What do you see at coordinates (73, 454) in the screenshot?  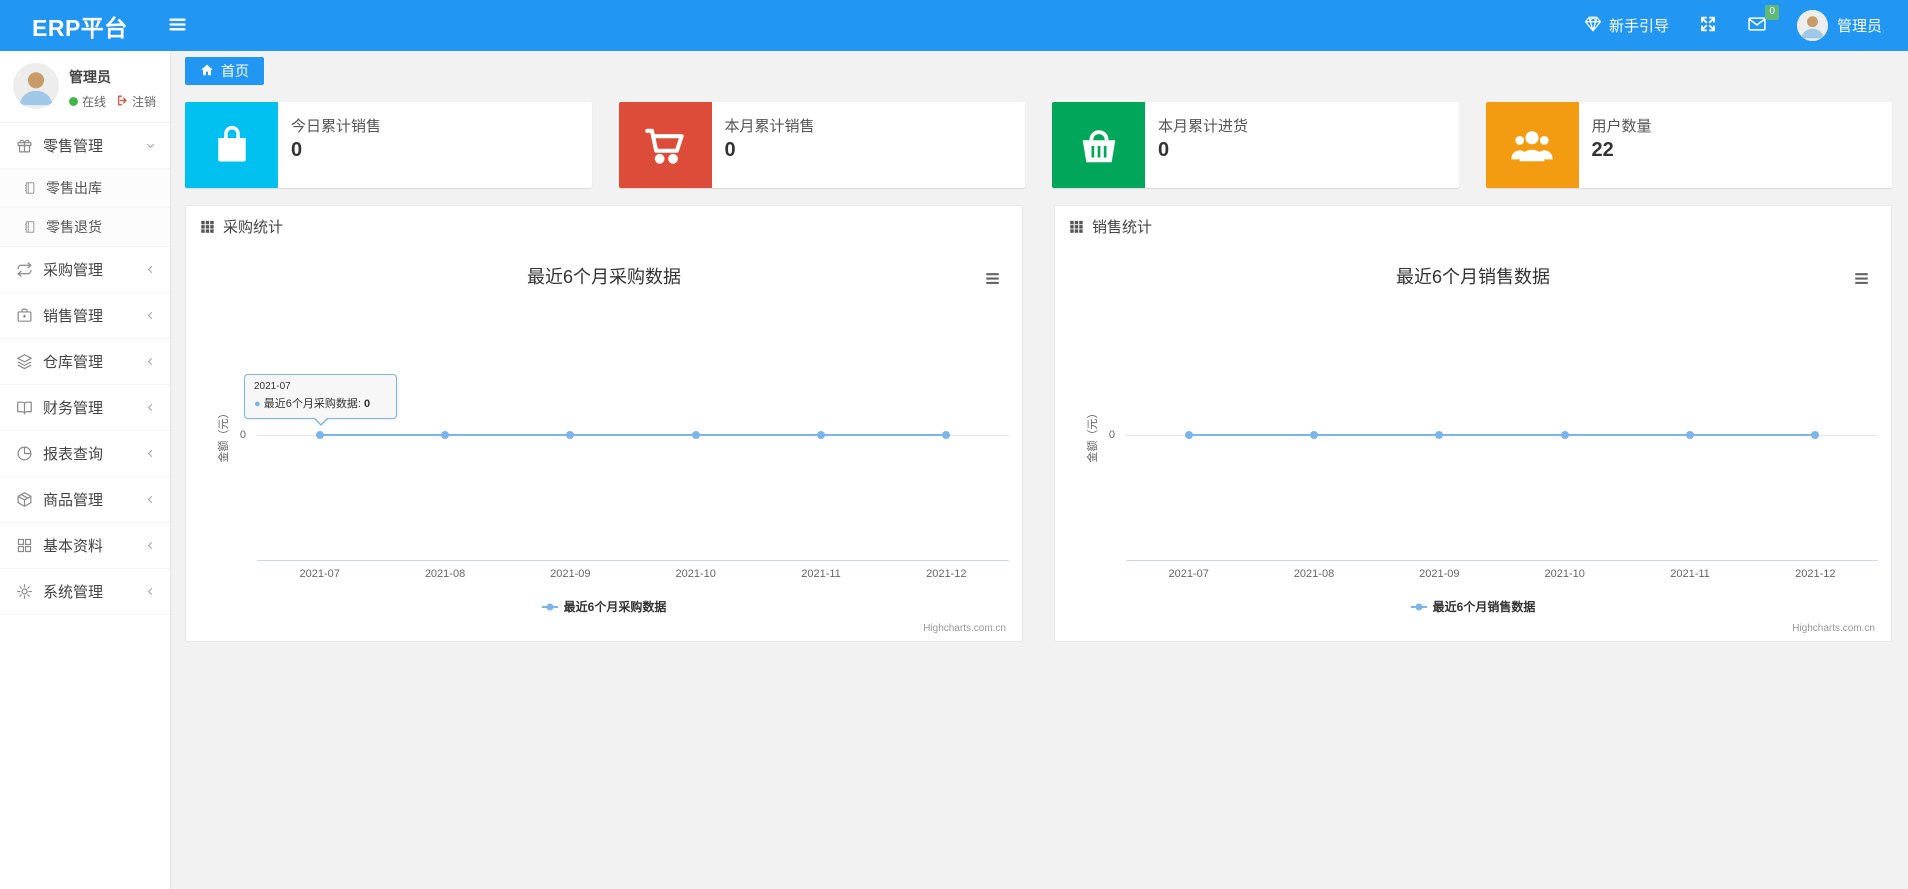 I see `sidebar-item-label: 报表查询` at bounding box center [73, 454].